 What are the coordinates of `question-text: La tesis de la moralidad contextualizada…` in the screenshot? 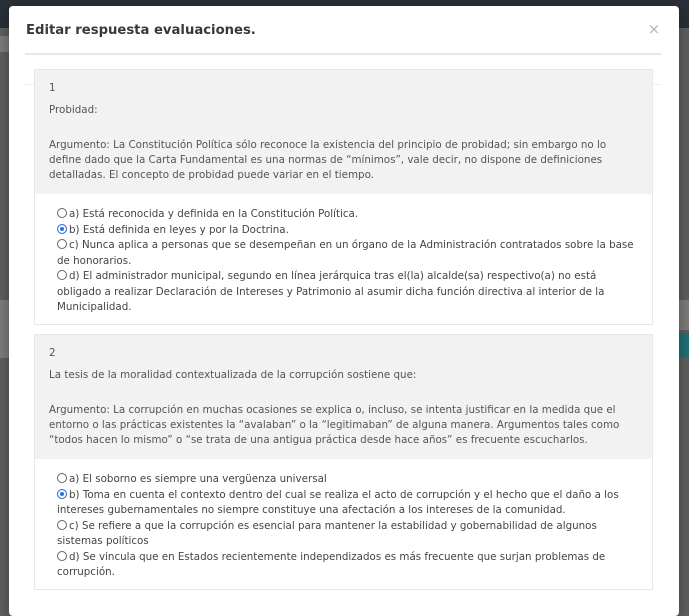 It's located at (233, 375).